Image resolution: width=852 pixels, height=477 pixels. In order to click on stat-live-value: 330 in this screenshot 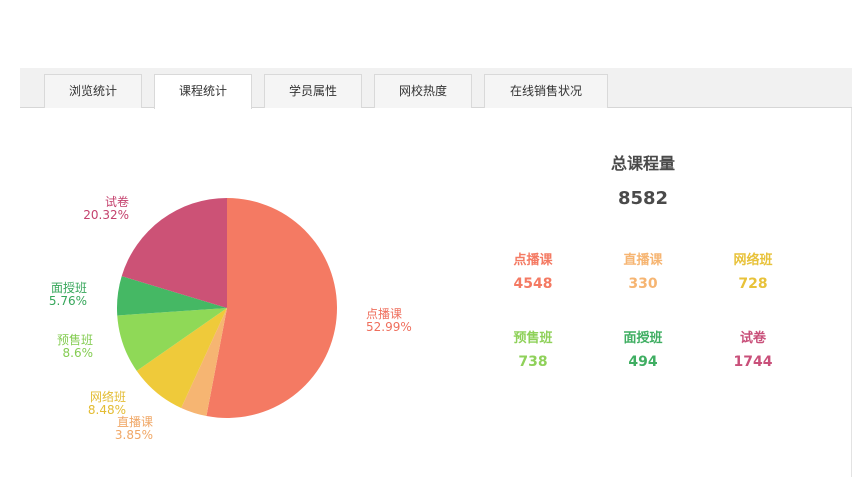, I will do `click(643, 284)`.